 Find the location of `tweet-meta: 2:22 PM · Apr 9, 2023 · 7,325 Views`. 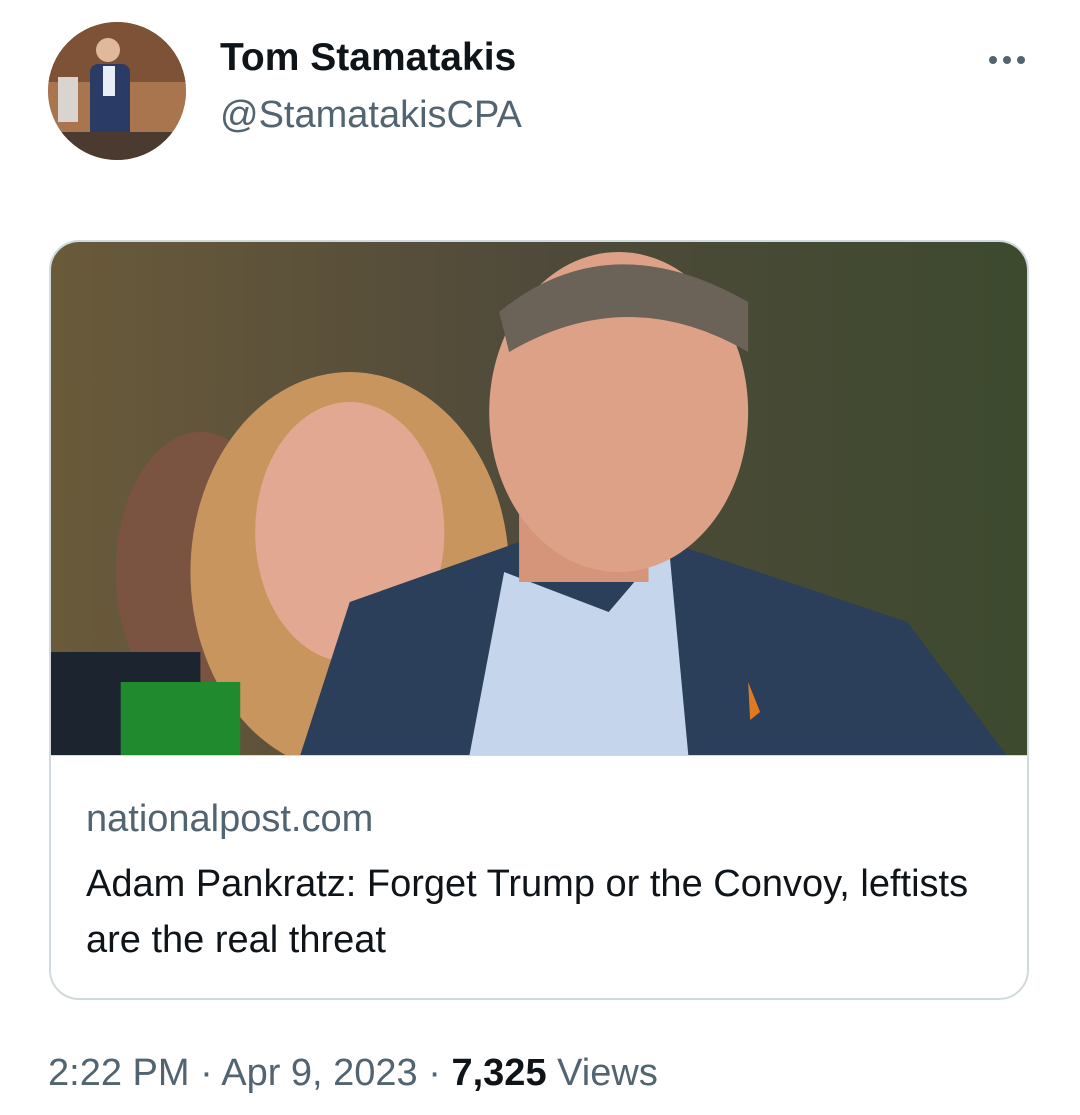

tweet-meta: 2:22 PM · Apr 9, 2023 · 7,325 Views is located at coordinates (353, 1073).